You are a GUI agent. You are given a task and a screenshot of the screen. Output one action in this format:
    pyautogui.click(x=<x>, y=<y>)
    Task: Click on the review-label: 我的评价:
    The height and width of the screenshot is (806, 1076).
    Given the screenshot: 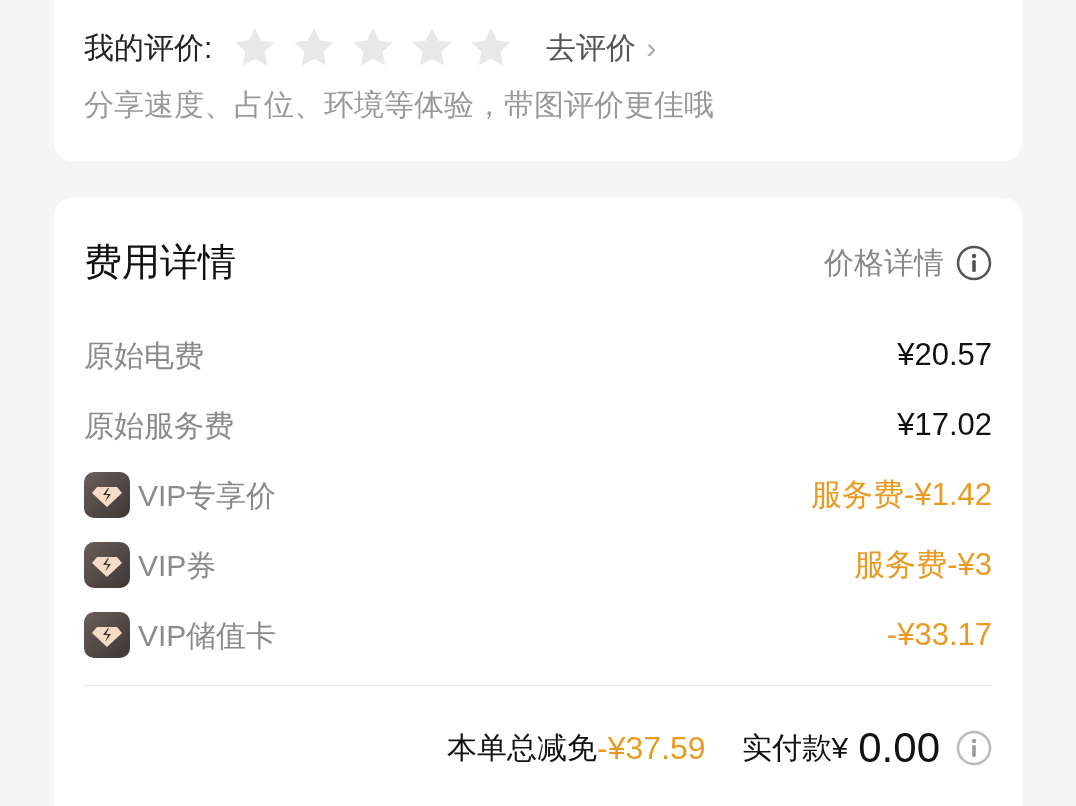 What is the action you would take?
    pyautogui.click(x=148, y=47)
    